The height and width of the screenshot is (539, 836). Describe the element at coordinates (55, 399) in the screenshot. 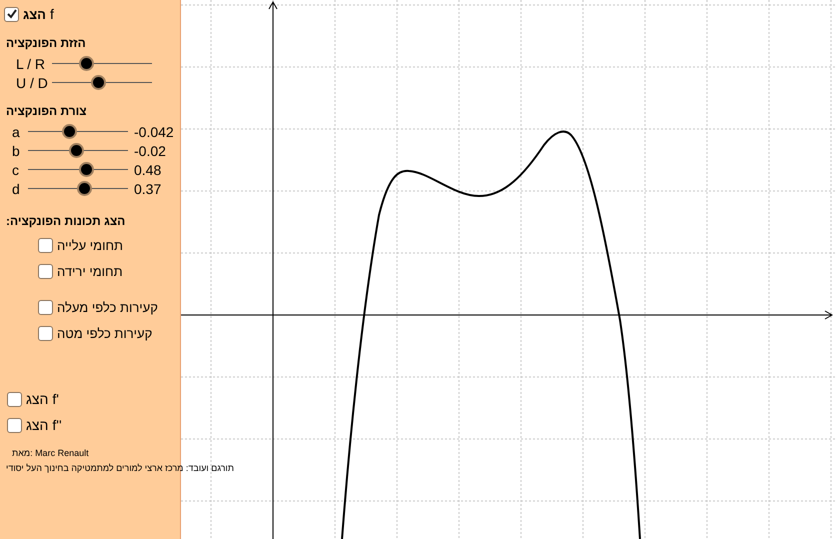

I see `function-name: f'` at that location.